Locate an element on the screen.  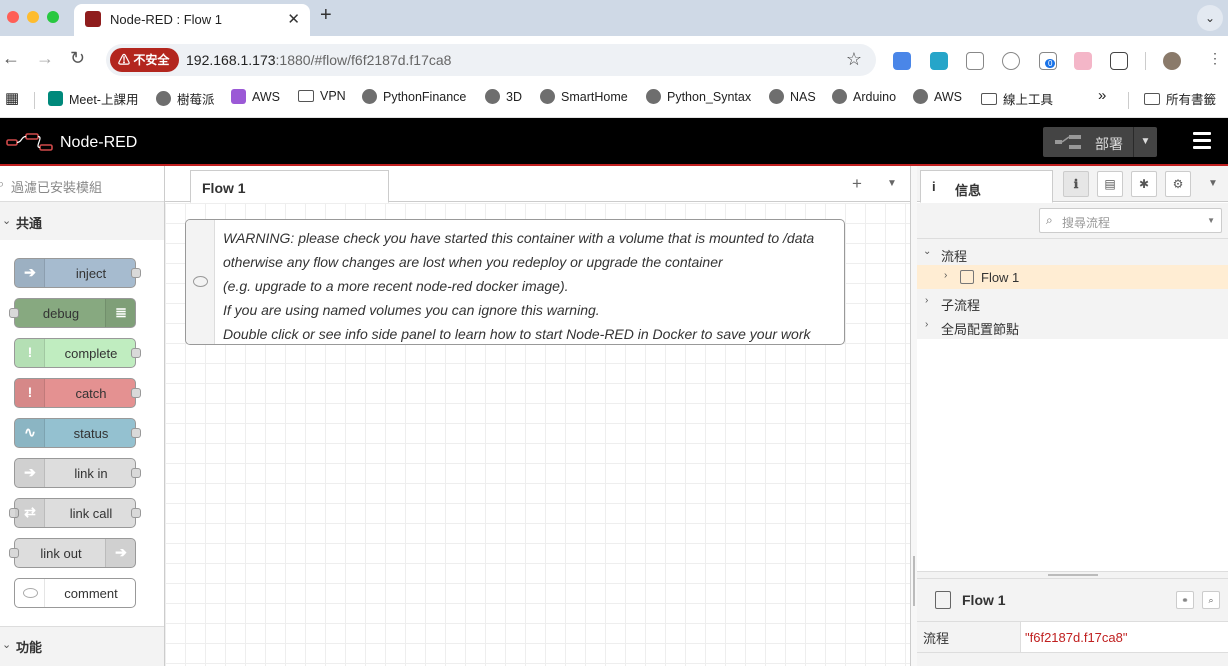
bookmark-label: PythonFinance is located at coordinates (425, 96).